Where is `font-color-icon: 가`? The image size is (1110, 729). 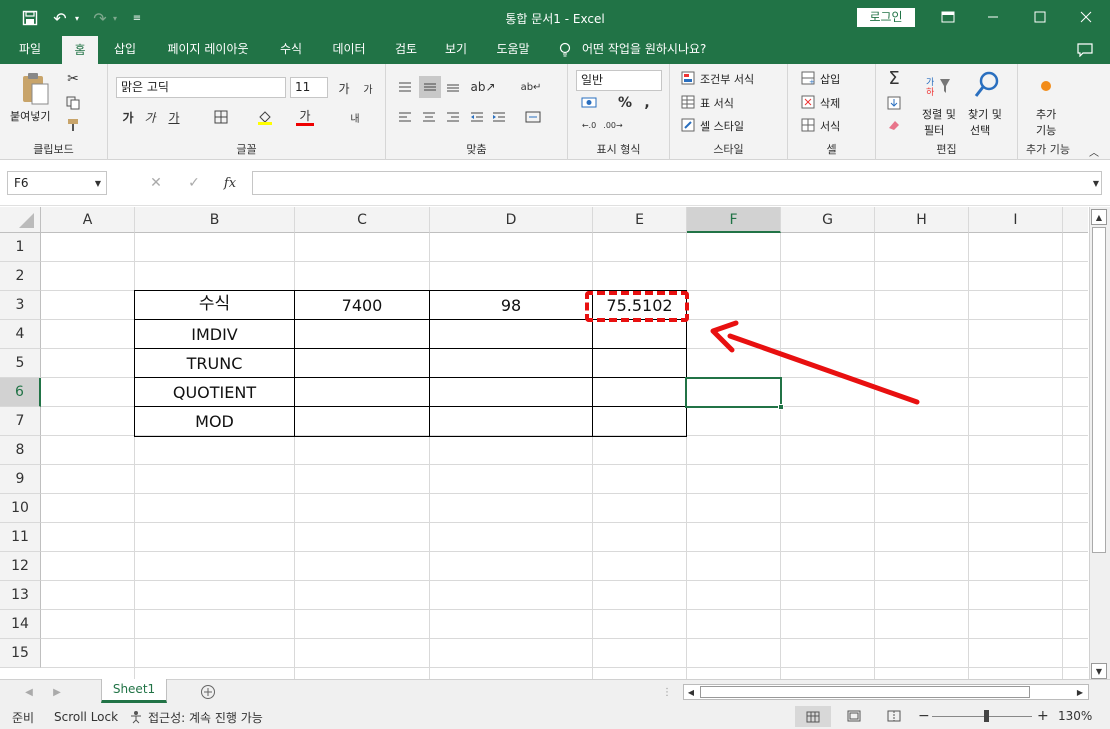
font-color-icon: 가 is located at coordinates (305, 117).